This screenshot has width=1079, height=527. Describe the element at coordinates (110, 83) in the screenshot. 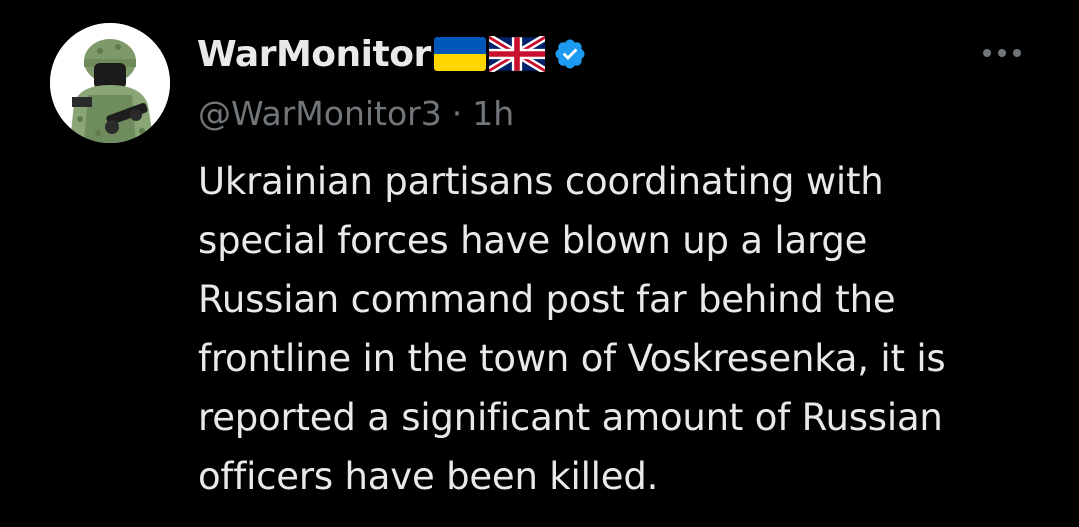

I see `soldier-avatar-icon` at that location.